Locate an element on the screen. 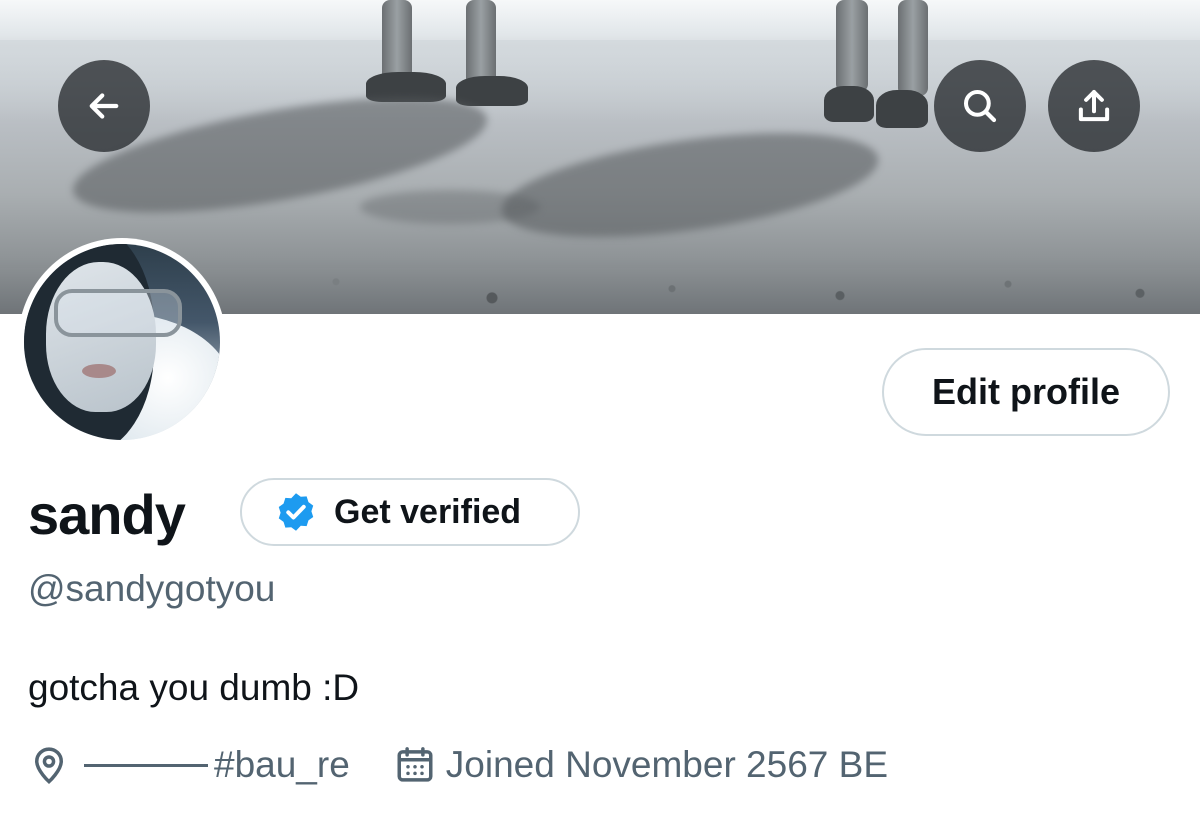 The height and width of the screenshot is (824, 1200). display-name: sandy is located at coordinates (107, 514).